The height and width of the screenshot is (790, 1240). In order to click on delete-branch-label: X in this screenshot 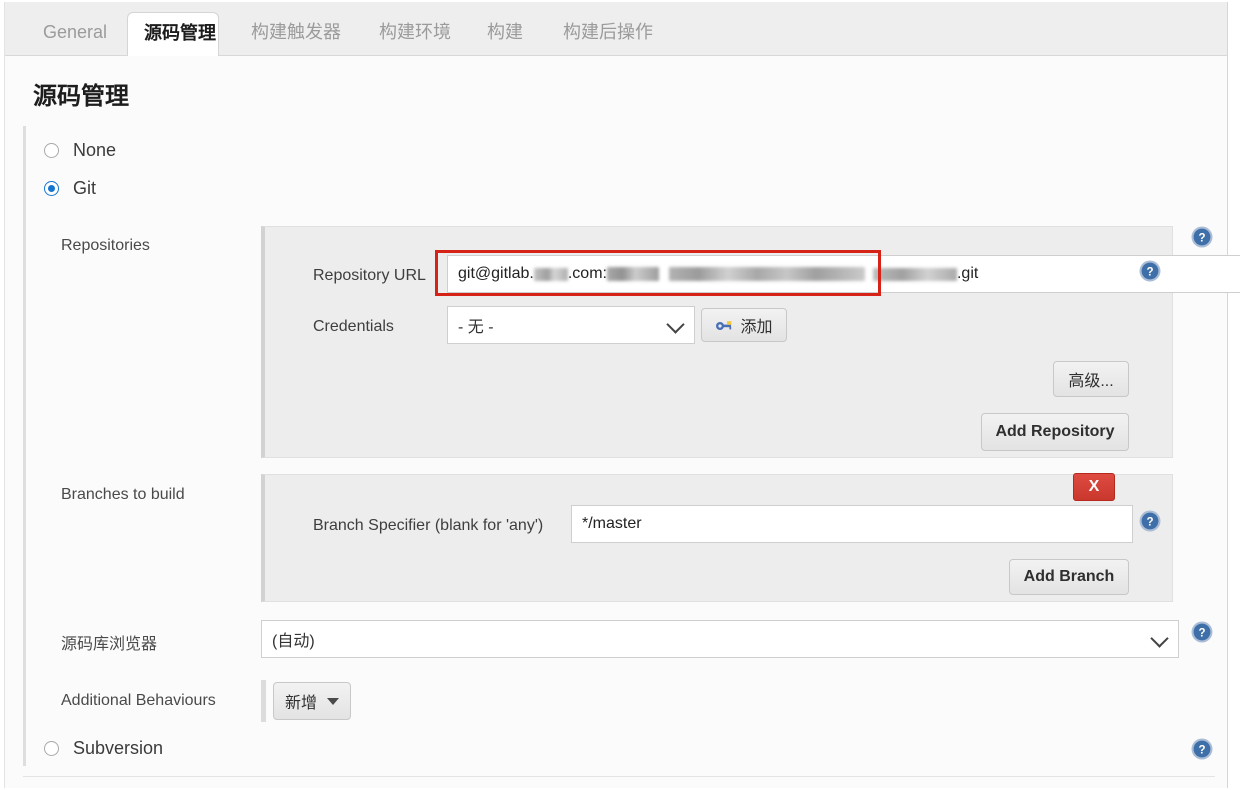, I will do `click(1094, 486)`.